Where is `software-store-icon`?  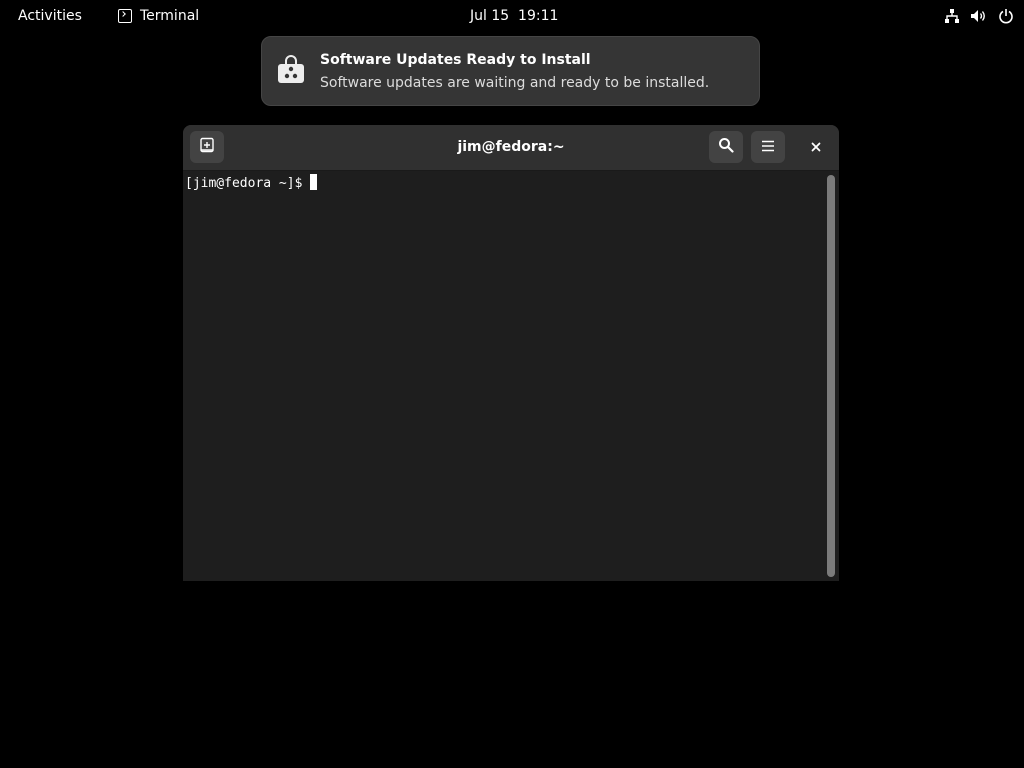
software-store-icon is located at coordinates (291, 70).